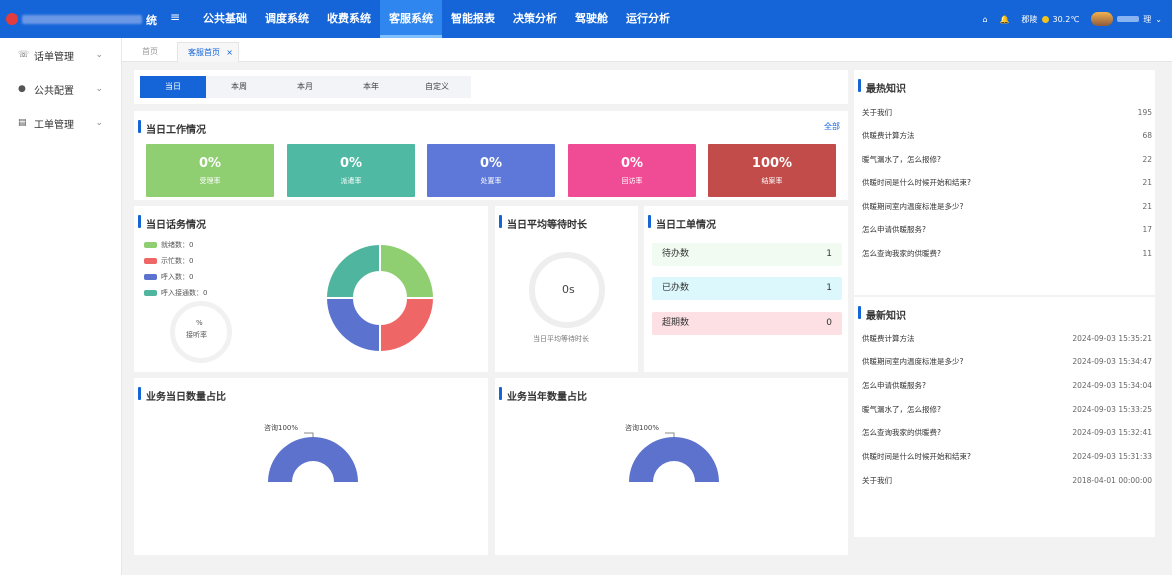 This screenshot has width=1172, height=575. What do you see at coordinates (210, 170) in the screenshot?
I see `stat-acceptance-rate: 0% 受理率` at bounding box center [210, 170].